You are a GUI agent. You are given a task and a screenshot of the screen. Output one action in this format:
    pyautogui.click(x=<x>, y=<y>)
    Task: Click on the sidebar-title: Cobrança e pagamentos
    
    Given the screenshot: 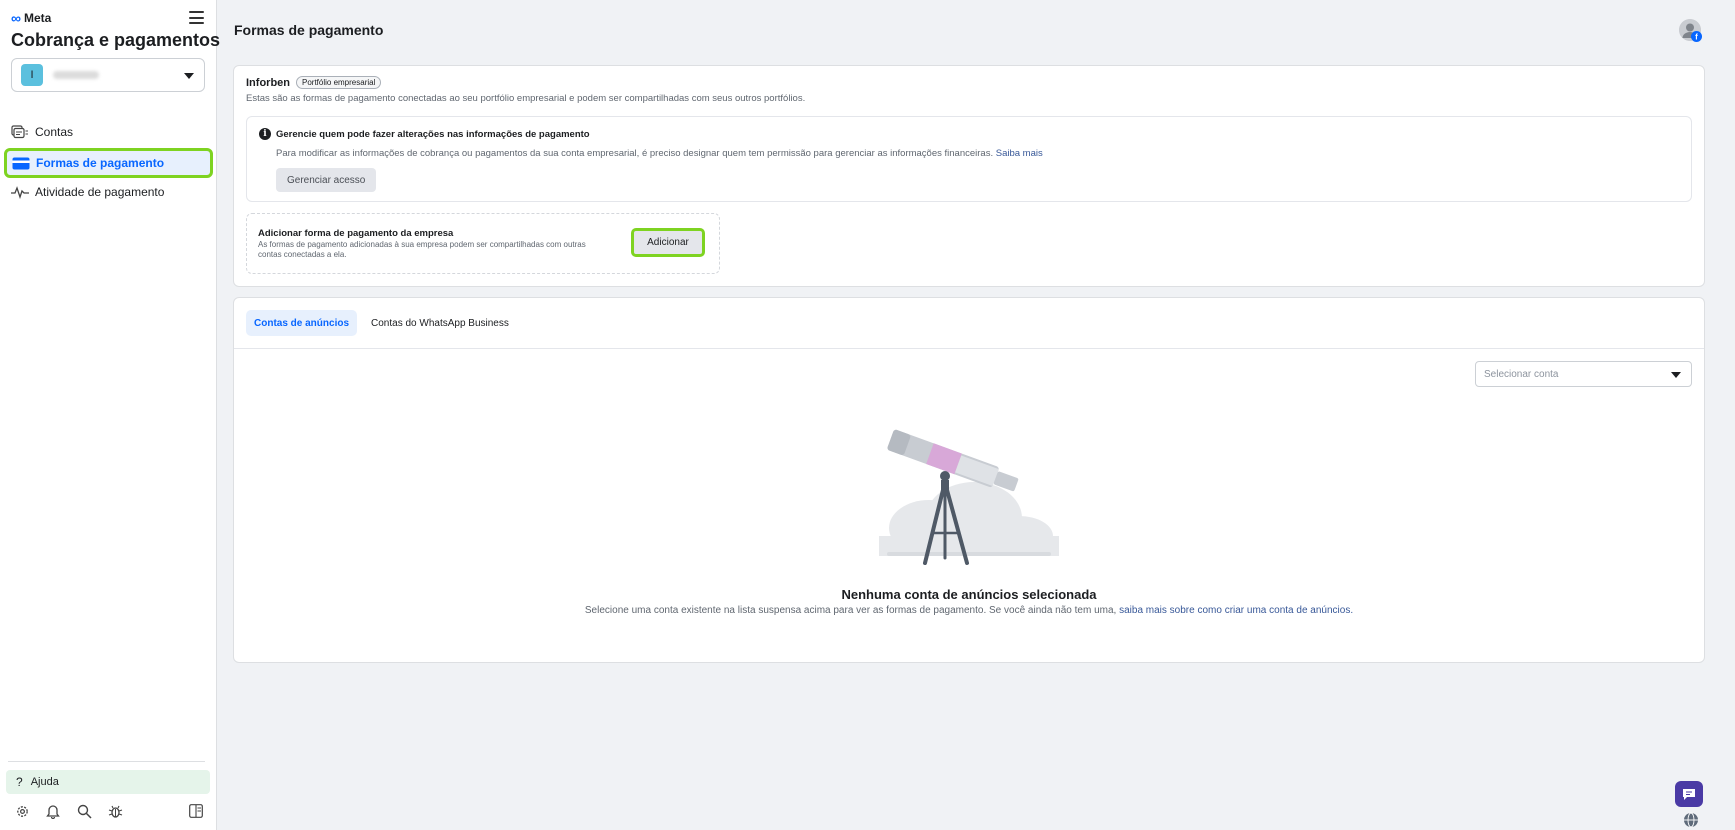 What is the action you would take?
    pyautogui.click(x=116, y=40)
    